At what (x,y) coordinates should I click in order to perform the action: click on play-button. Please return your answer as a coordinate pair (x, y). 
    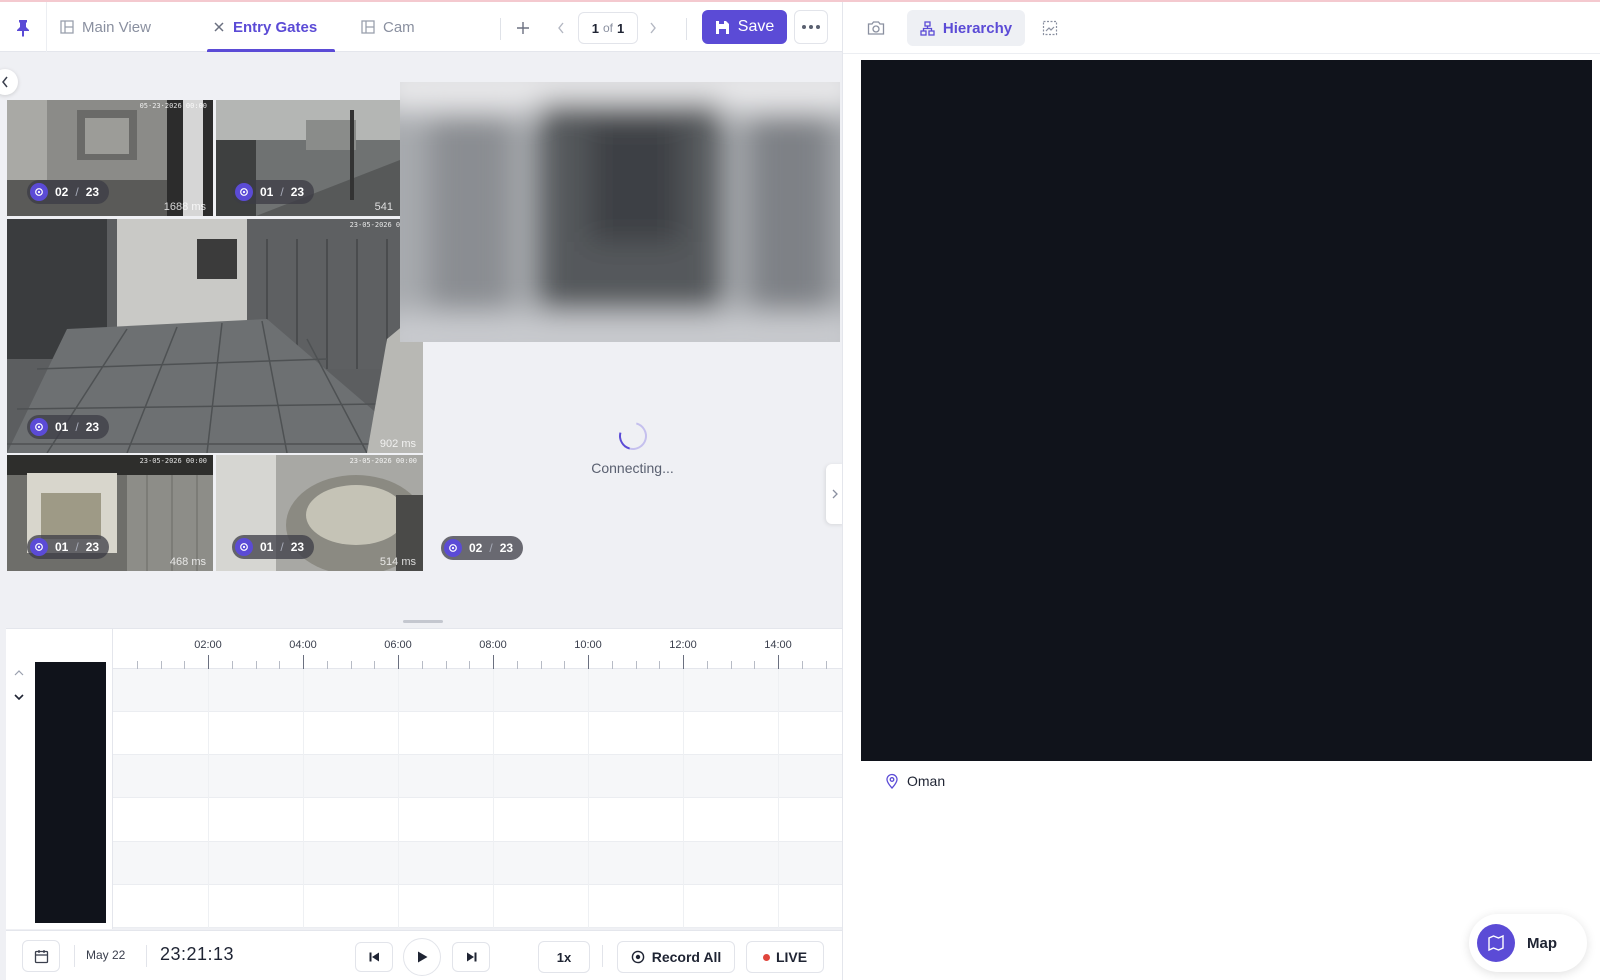
    Looking at the image, I should click on (422, 957).